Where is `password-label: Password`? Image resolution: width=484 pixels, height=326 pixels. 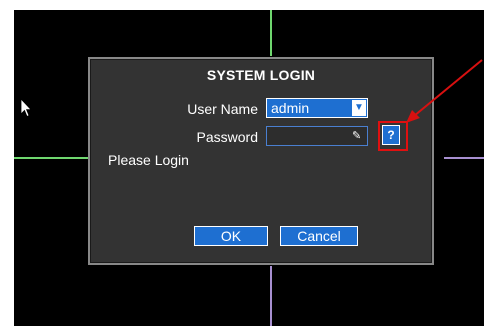
password-label: Password is located at coordinates (227, 137).